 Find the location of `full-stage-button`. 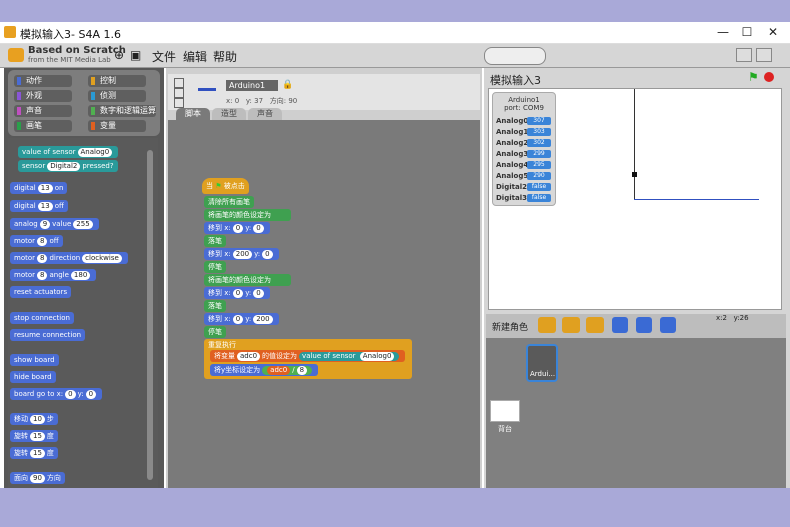

full-stage-button is located at coordinates (764, 55).